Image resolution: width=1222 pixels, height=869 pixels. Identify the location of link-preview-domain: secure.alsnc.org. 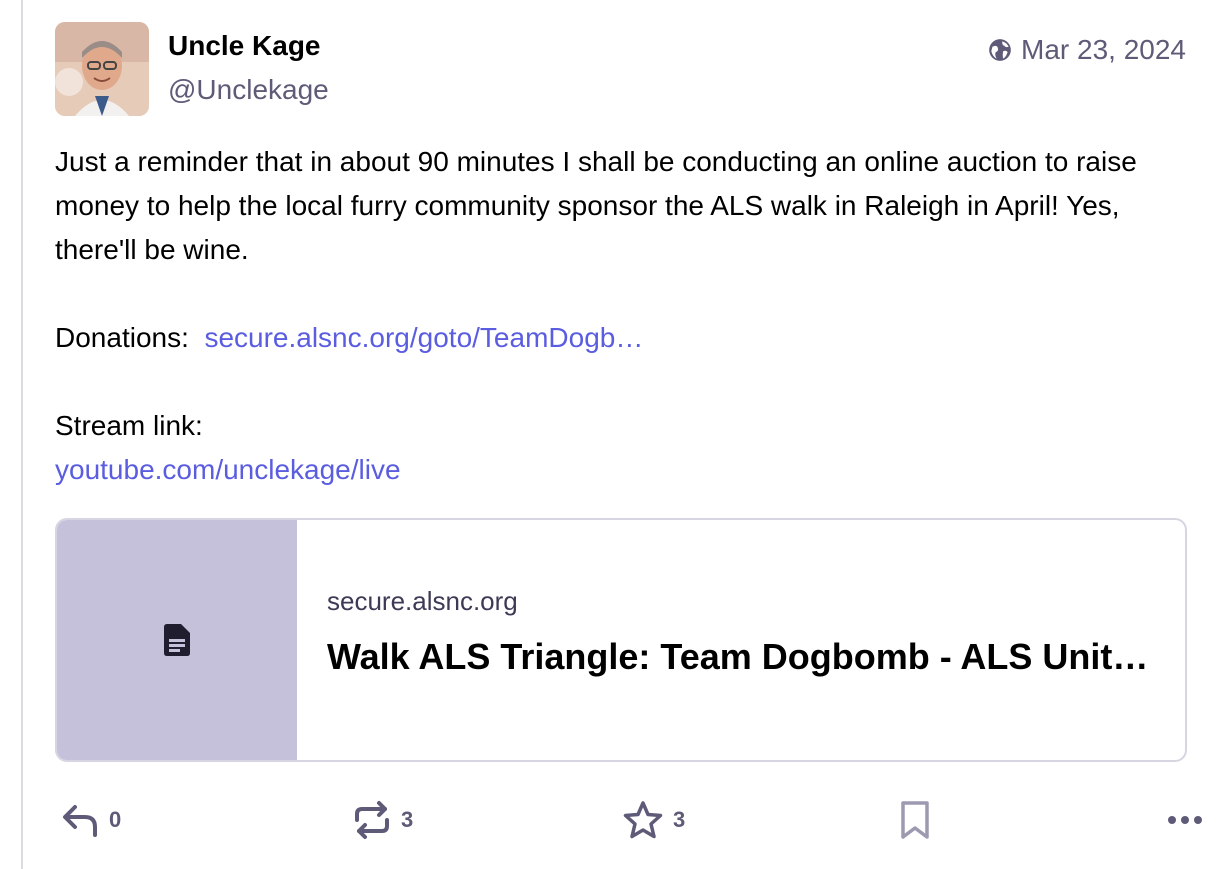
(422, 601).